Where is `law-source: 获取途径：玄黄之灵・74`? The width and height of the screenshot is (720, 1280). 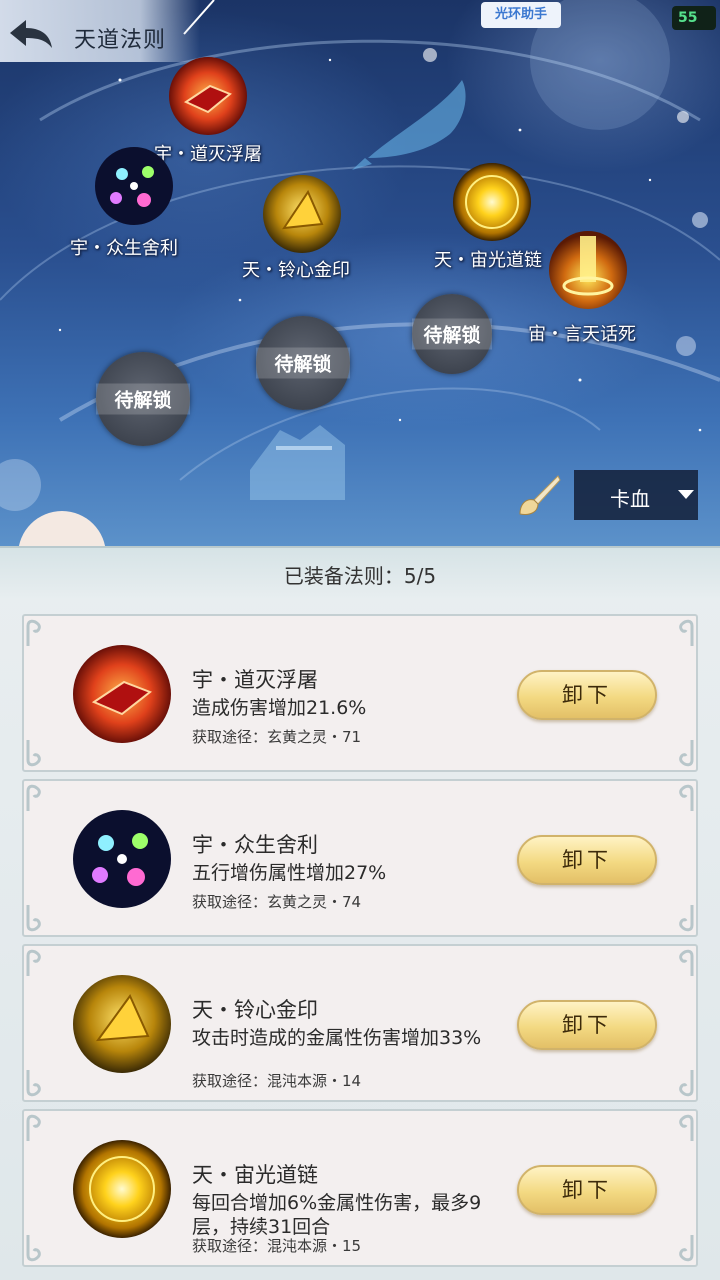 law-source: 获取途径：玄黄之灵・74 is located at coordinates (277, 902).